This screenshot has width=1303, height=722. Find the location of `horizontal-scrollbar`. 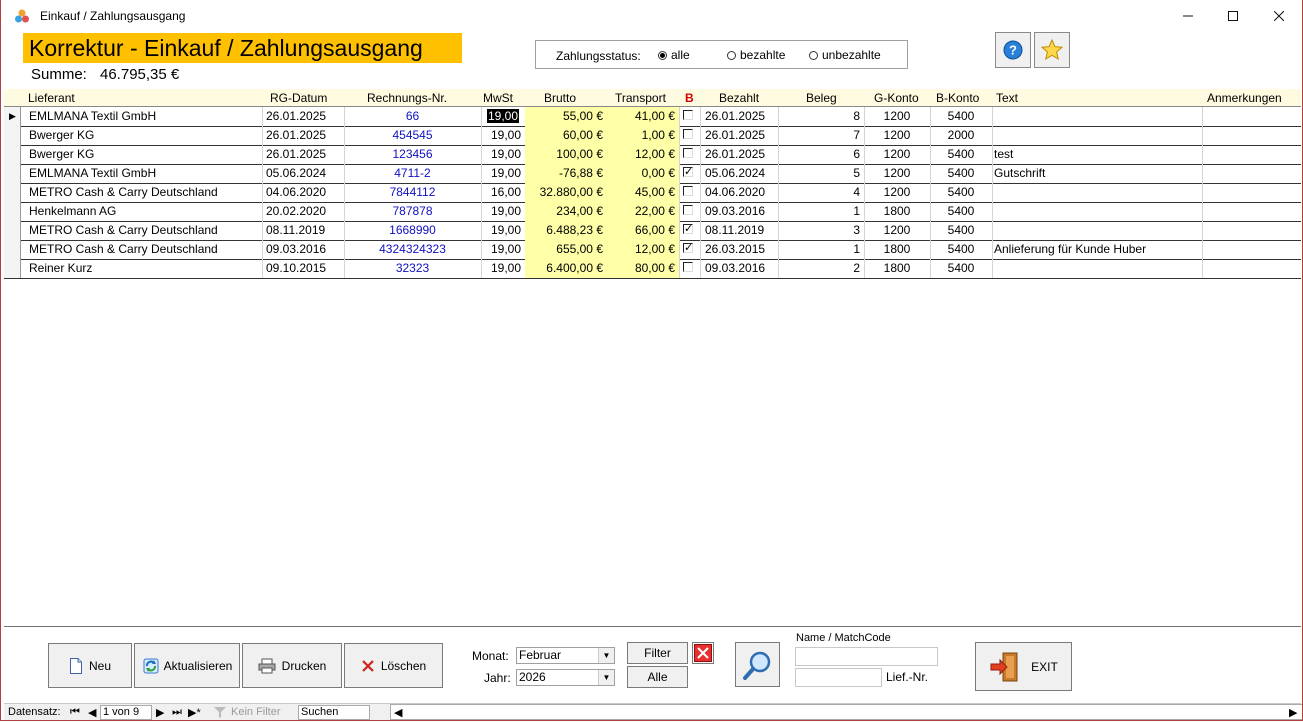

horizontal-scrollbar is located at coordinates (846, 712).